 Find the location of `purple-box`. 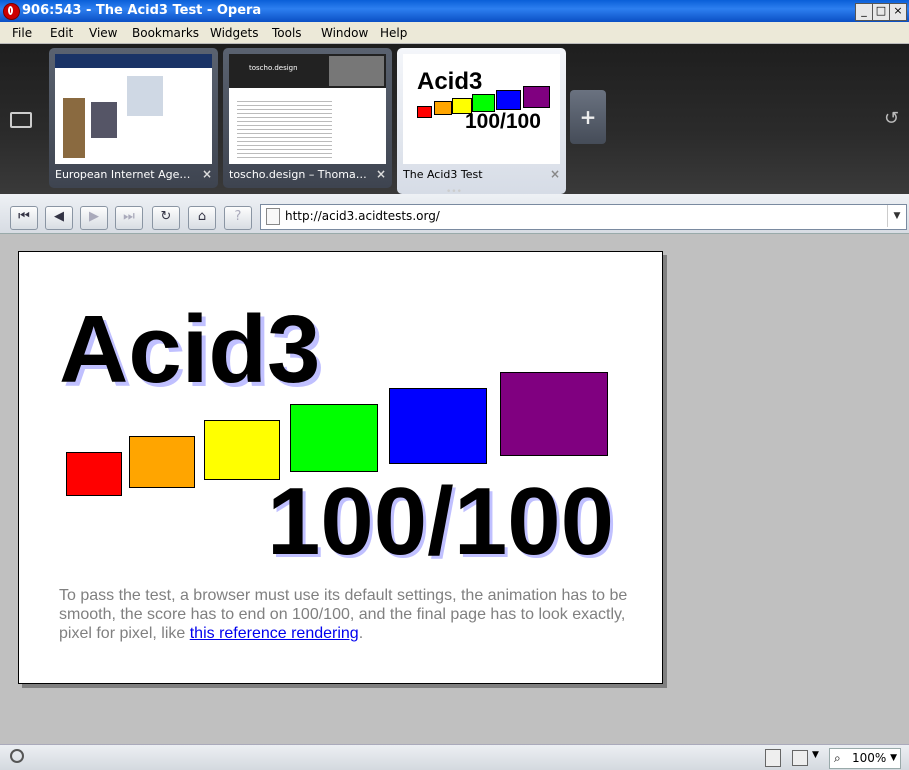

purple-box is located at coordinates (554, 414).